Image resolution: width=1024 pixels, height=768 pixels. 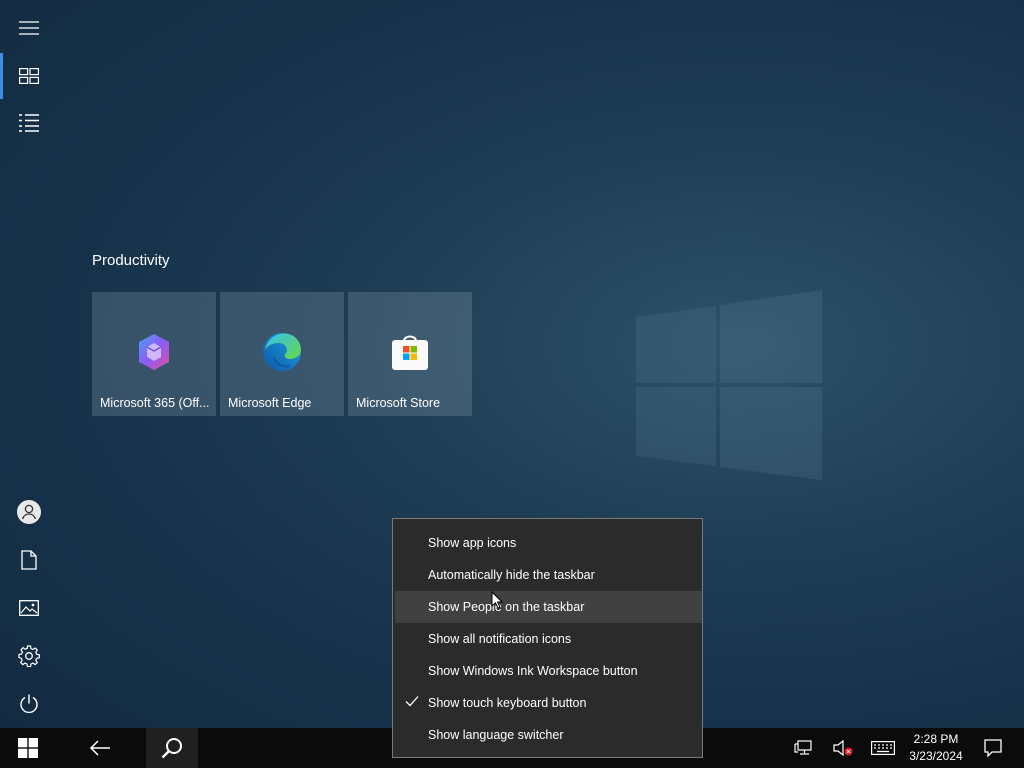 I want to click on menu-item-label: Automatically hide the taskbar, so click(x=511, y=575).